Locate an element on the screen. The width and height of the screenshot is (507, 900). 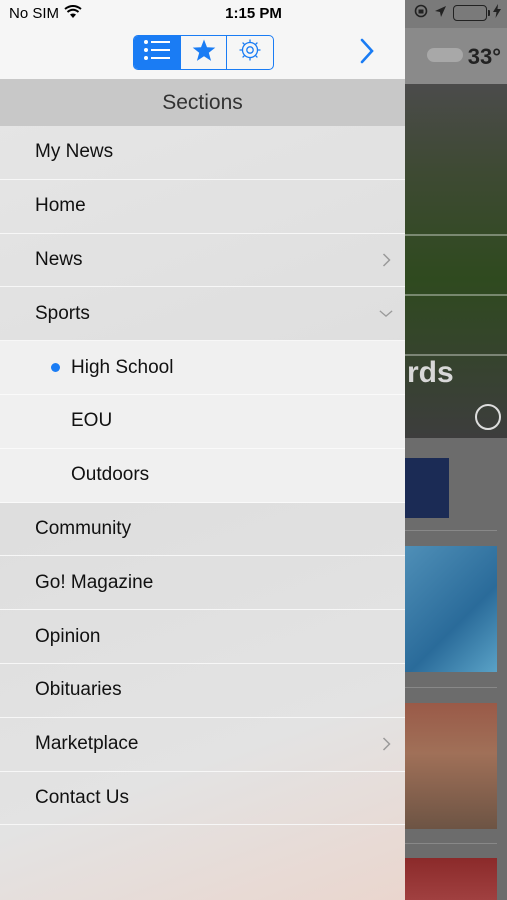
sections-header: Sections is located at coordinates (202, 102).